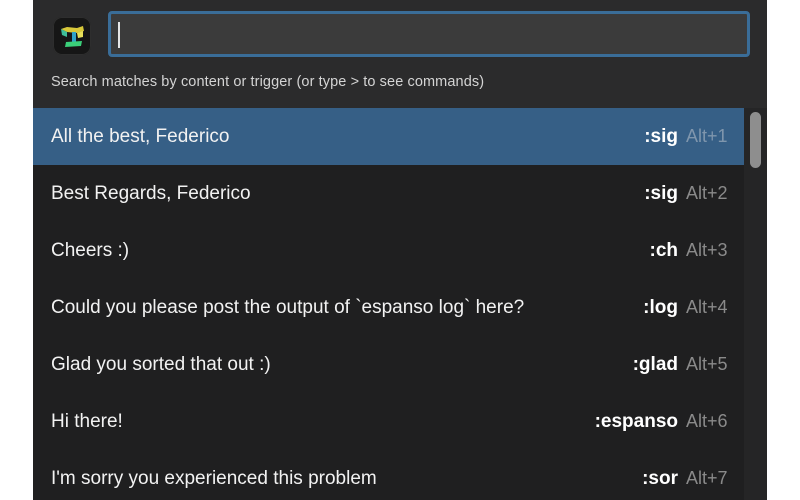  I want to click on match-label: Glad you sorted that out :), so click(161, 364).